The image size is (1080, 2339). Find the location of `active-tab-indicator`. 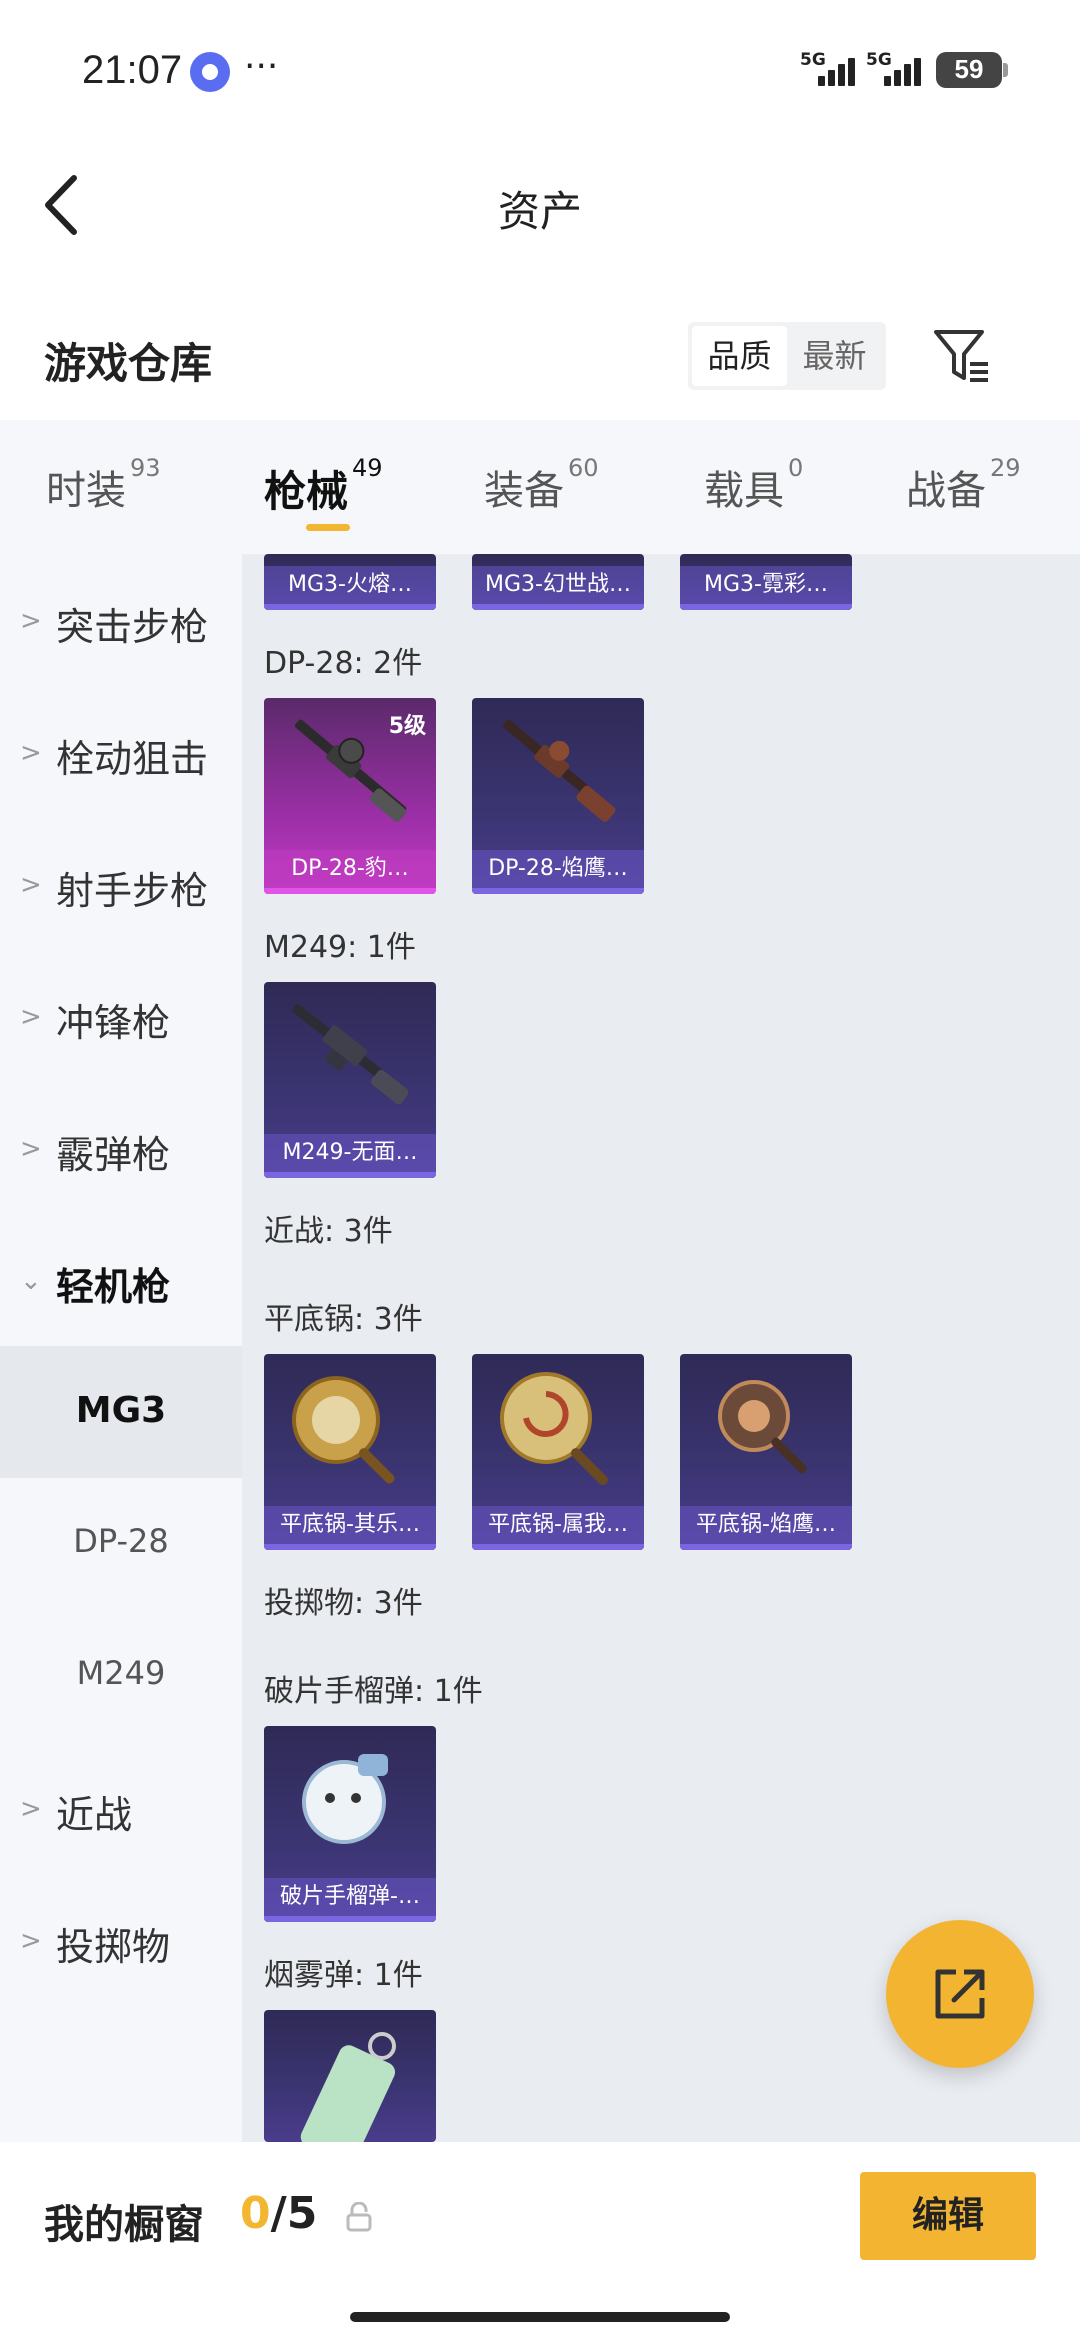

active-tab-indicator is located at coordinates (328, 527).